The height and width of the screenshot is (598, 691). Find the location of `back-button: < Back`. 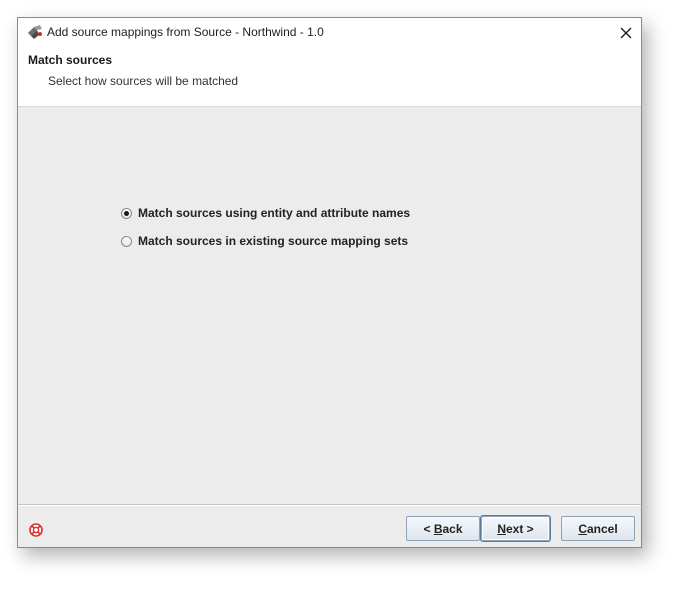

back-button: < Back is located at coordinates (443, 528).